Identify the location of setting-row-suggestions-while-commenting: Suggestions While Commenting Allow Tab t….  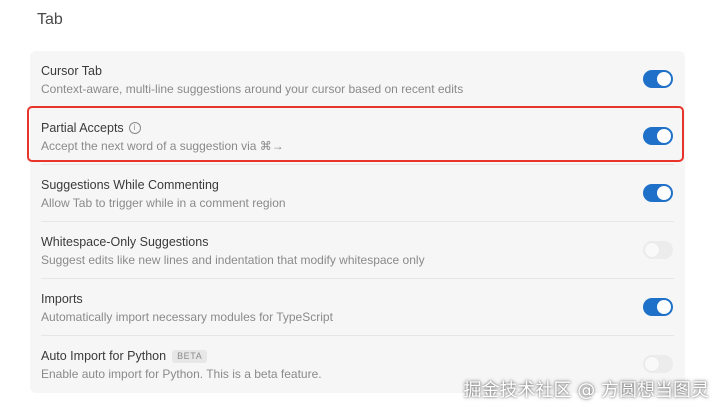
(357, 193).